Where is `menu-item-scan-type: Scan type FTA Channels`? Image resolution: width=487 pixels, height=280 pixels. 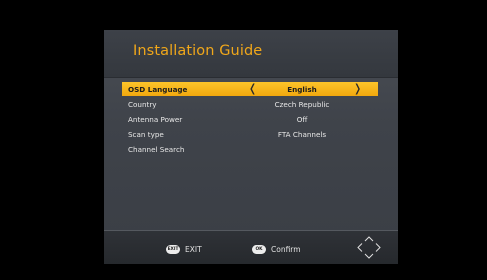
menu-item-scan-type: Scan type FTA Channels is located at coordinates (250, 134).